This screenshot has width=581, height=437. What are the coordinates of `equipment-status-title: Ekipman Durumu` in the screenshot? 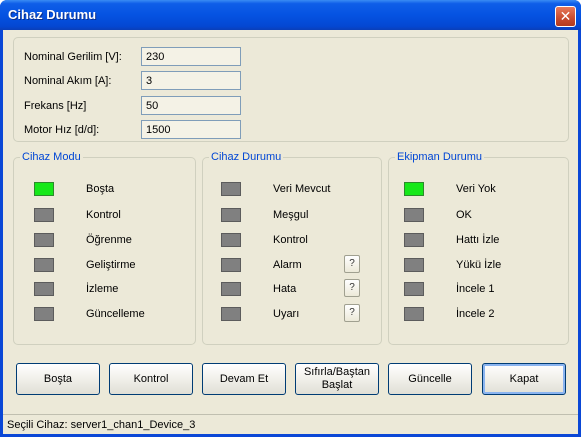 It's located at (439, 157).